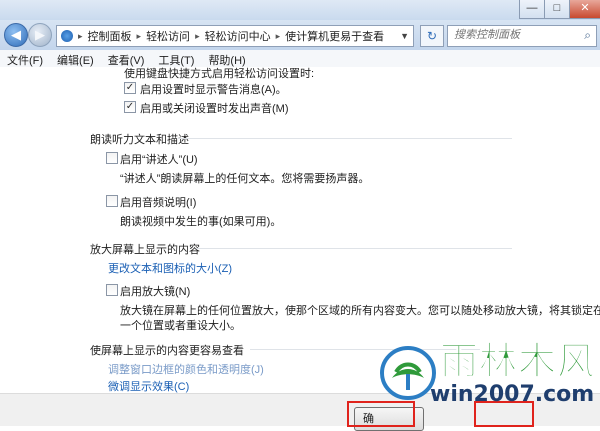  Describe the element at coordinates (408, 373) in the screenshot. I see `tree-logo-icon` at that location.